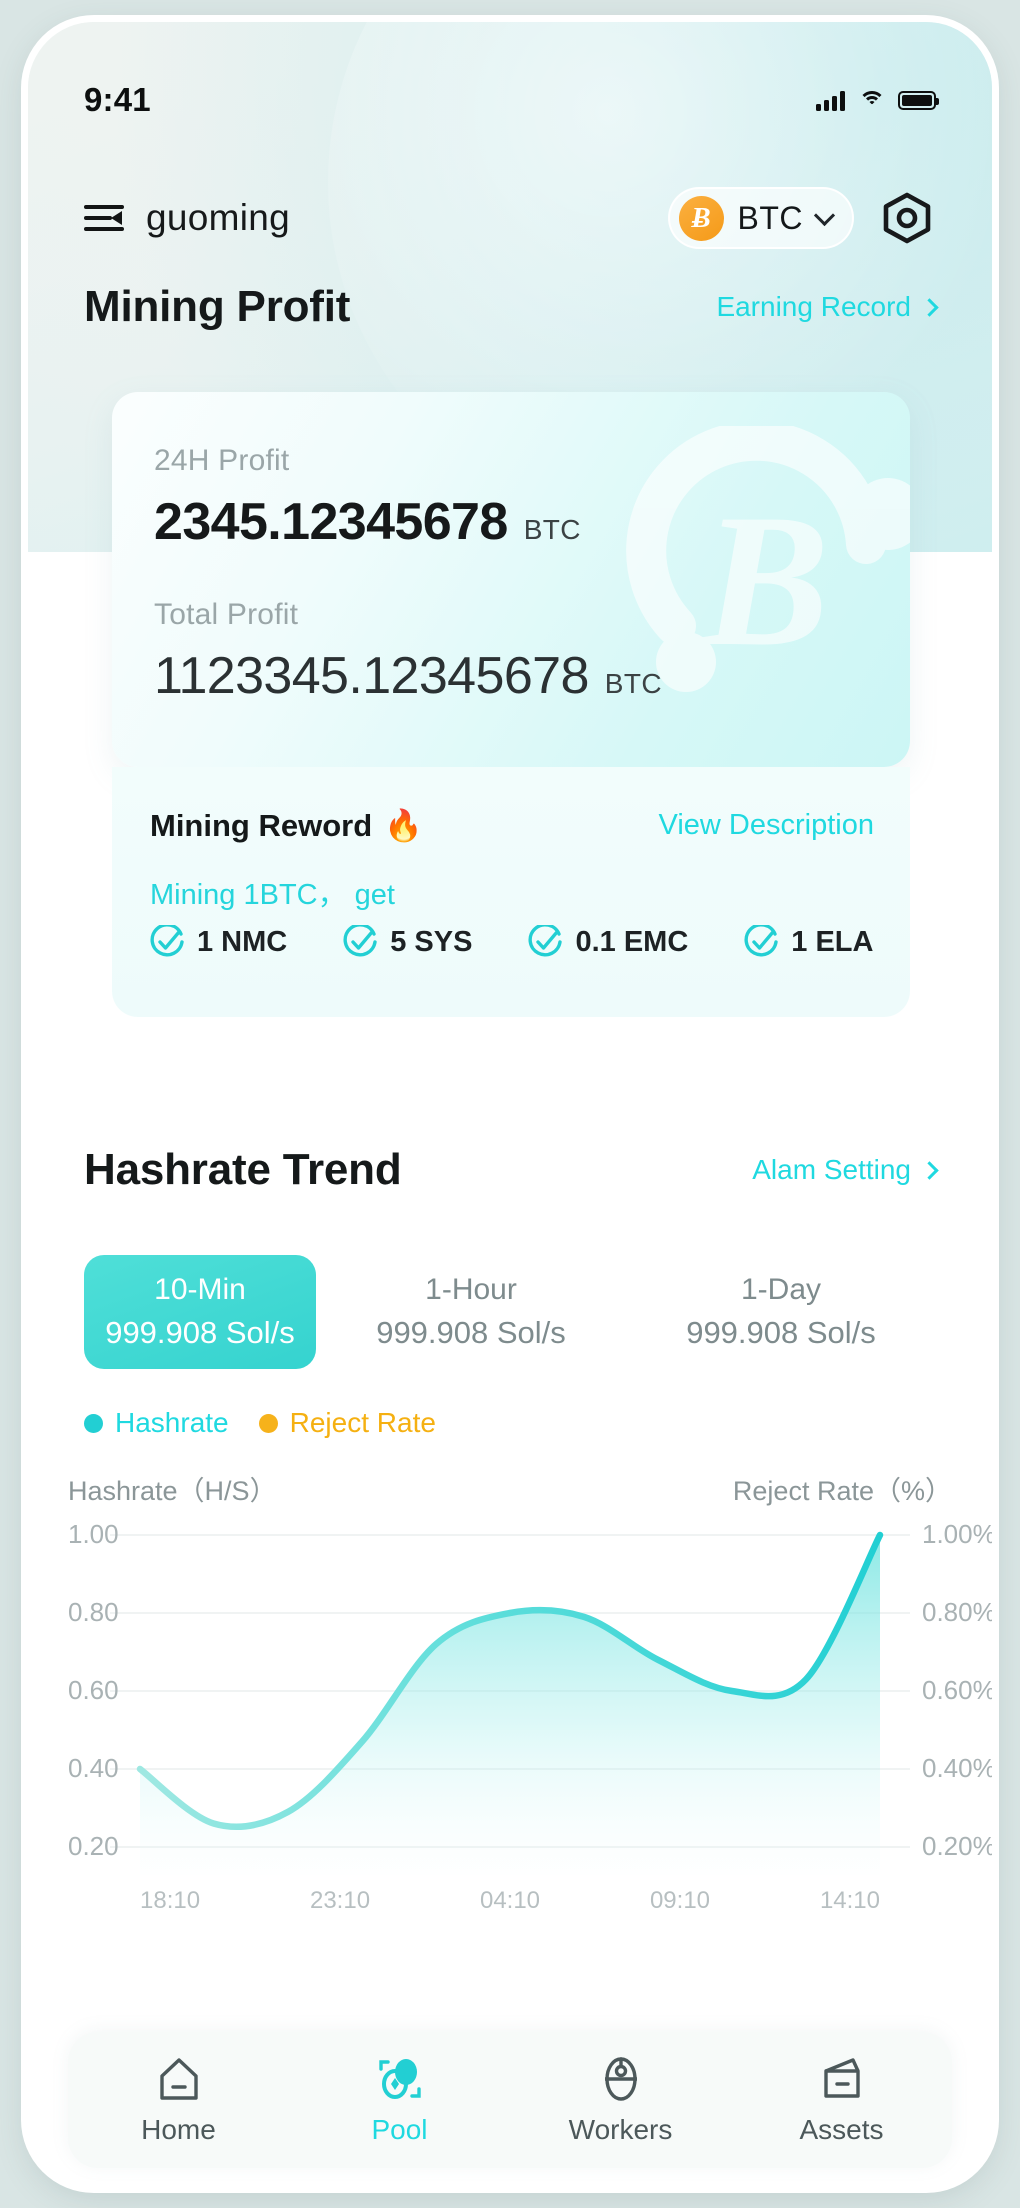 This screenshot has width=1020, height=2208. I want to click on reward-item-label: 0.1 EMC, so click(632, 941).